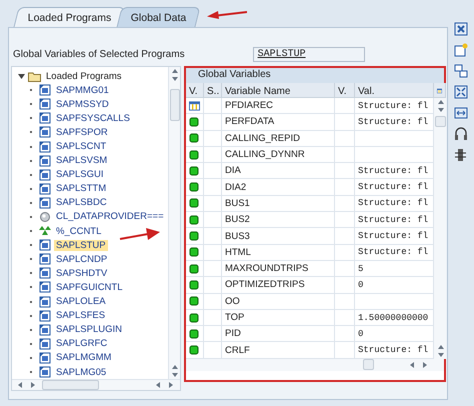 The width and height of the screenshot is (474, 406). I want to click on tree-item: SAPLSPLUGIN, so click(89, 330).